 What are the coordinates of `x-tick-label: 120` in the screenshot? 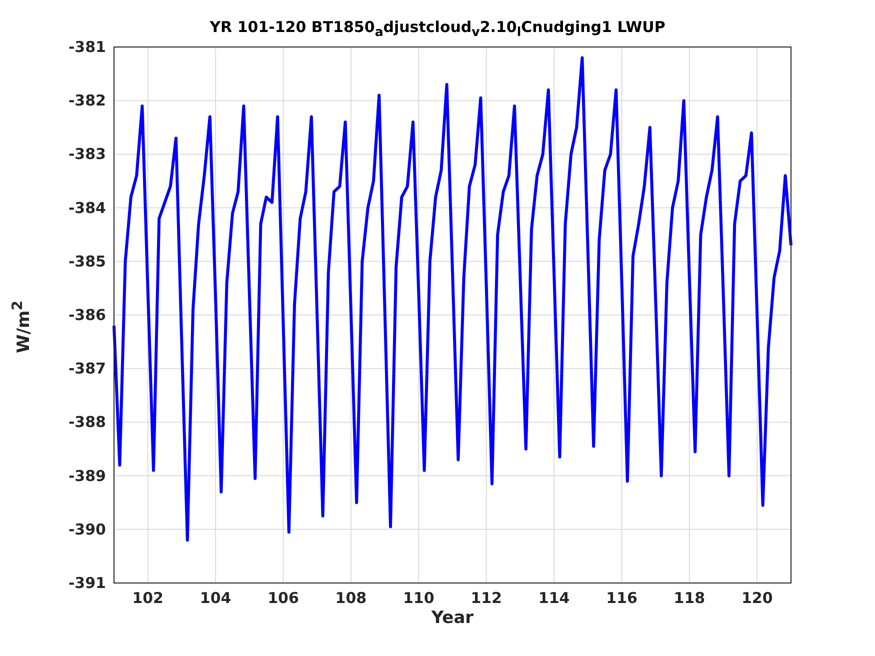 It's located at (757, 598).